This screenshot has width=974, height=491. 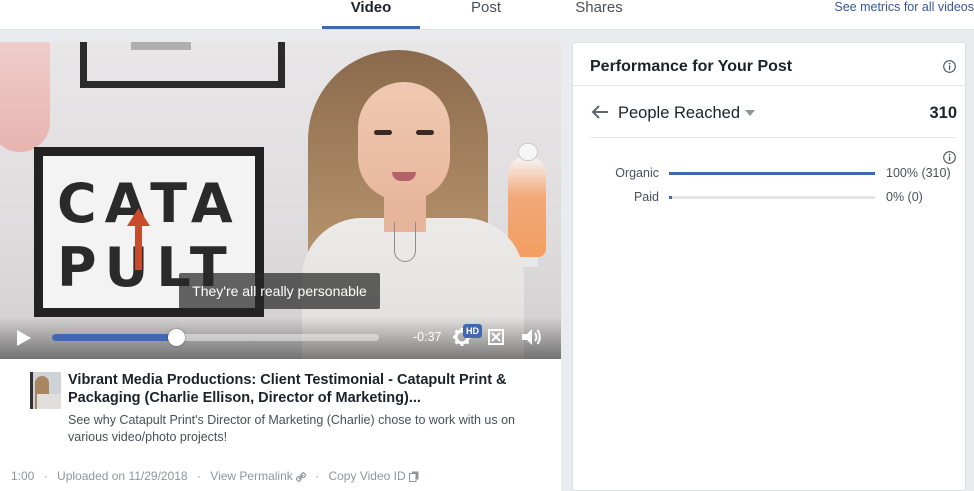 I want to click on copy-icon, so click(x=413, y=476).